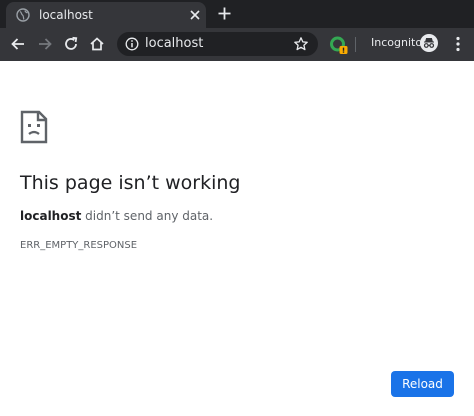 This screenshot has width=474, height=416. What do you see at coordinates (355, 44) in the screenshot?
I see `toolbar-separator` at bounding box center [355, 44].